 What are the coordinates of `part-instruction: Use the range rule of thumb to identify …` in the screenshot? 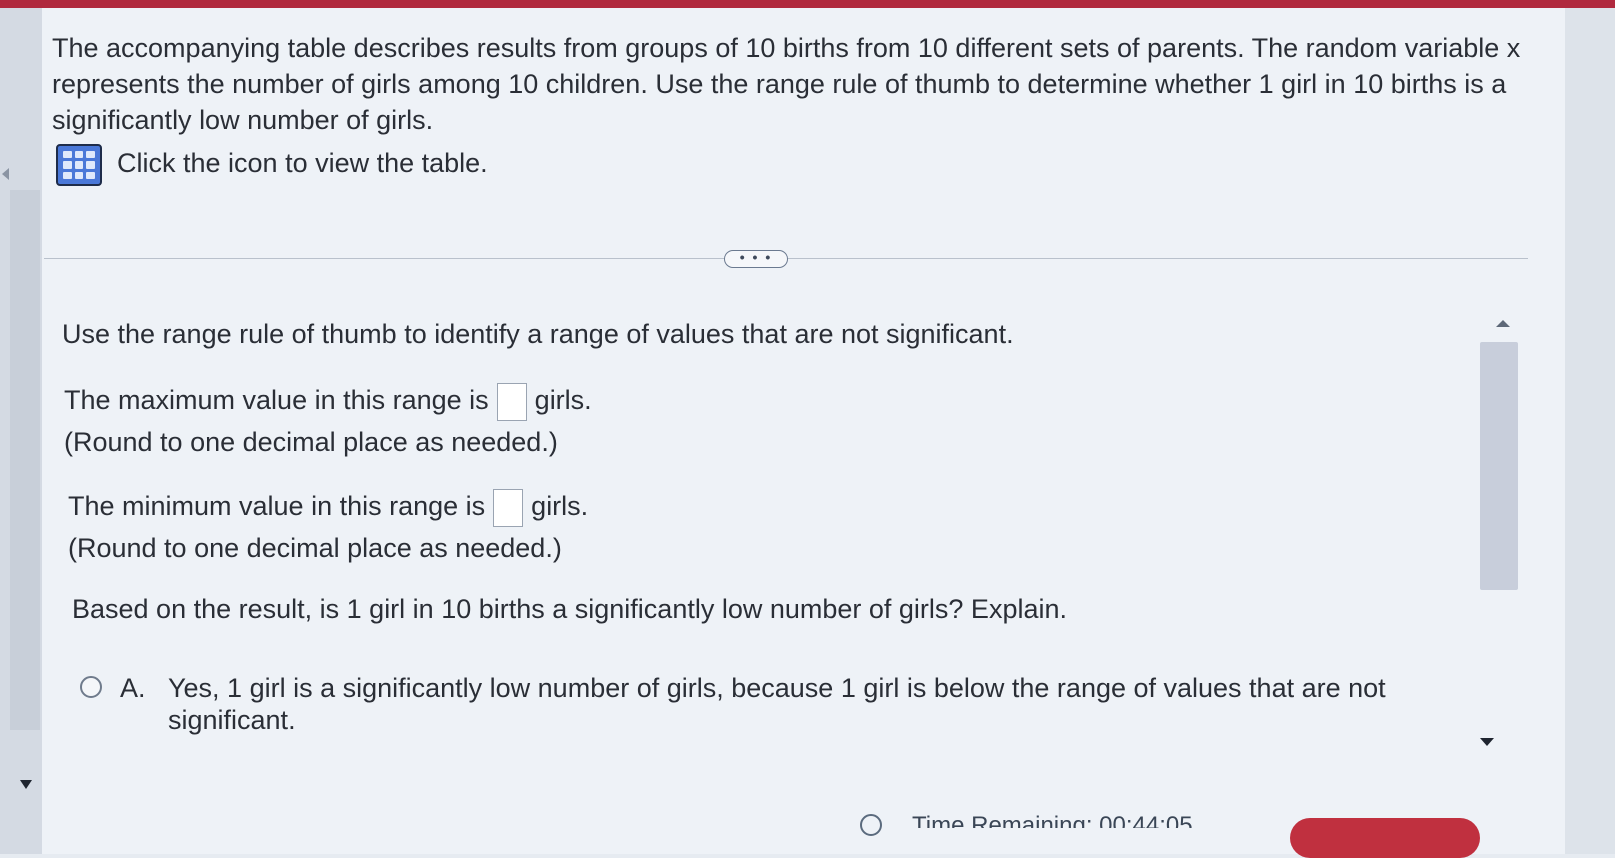 It's located at (538, 334).